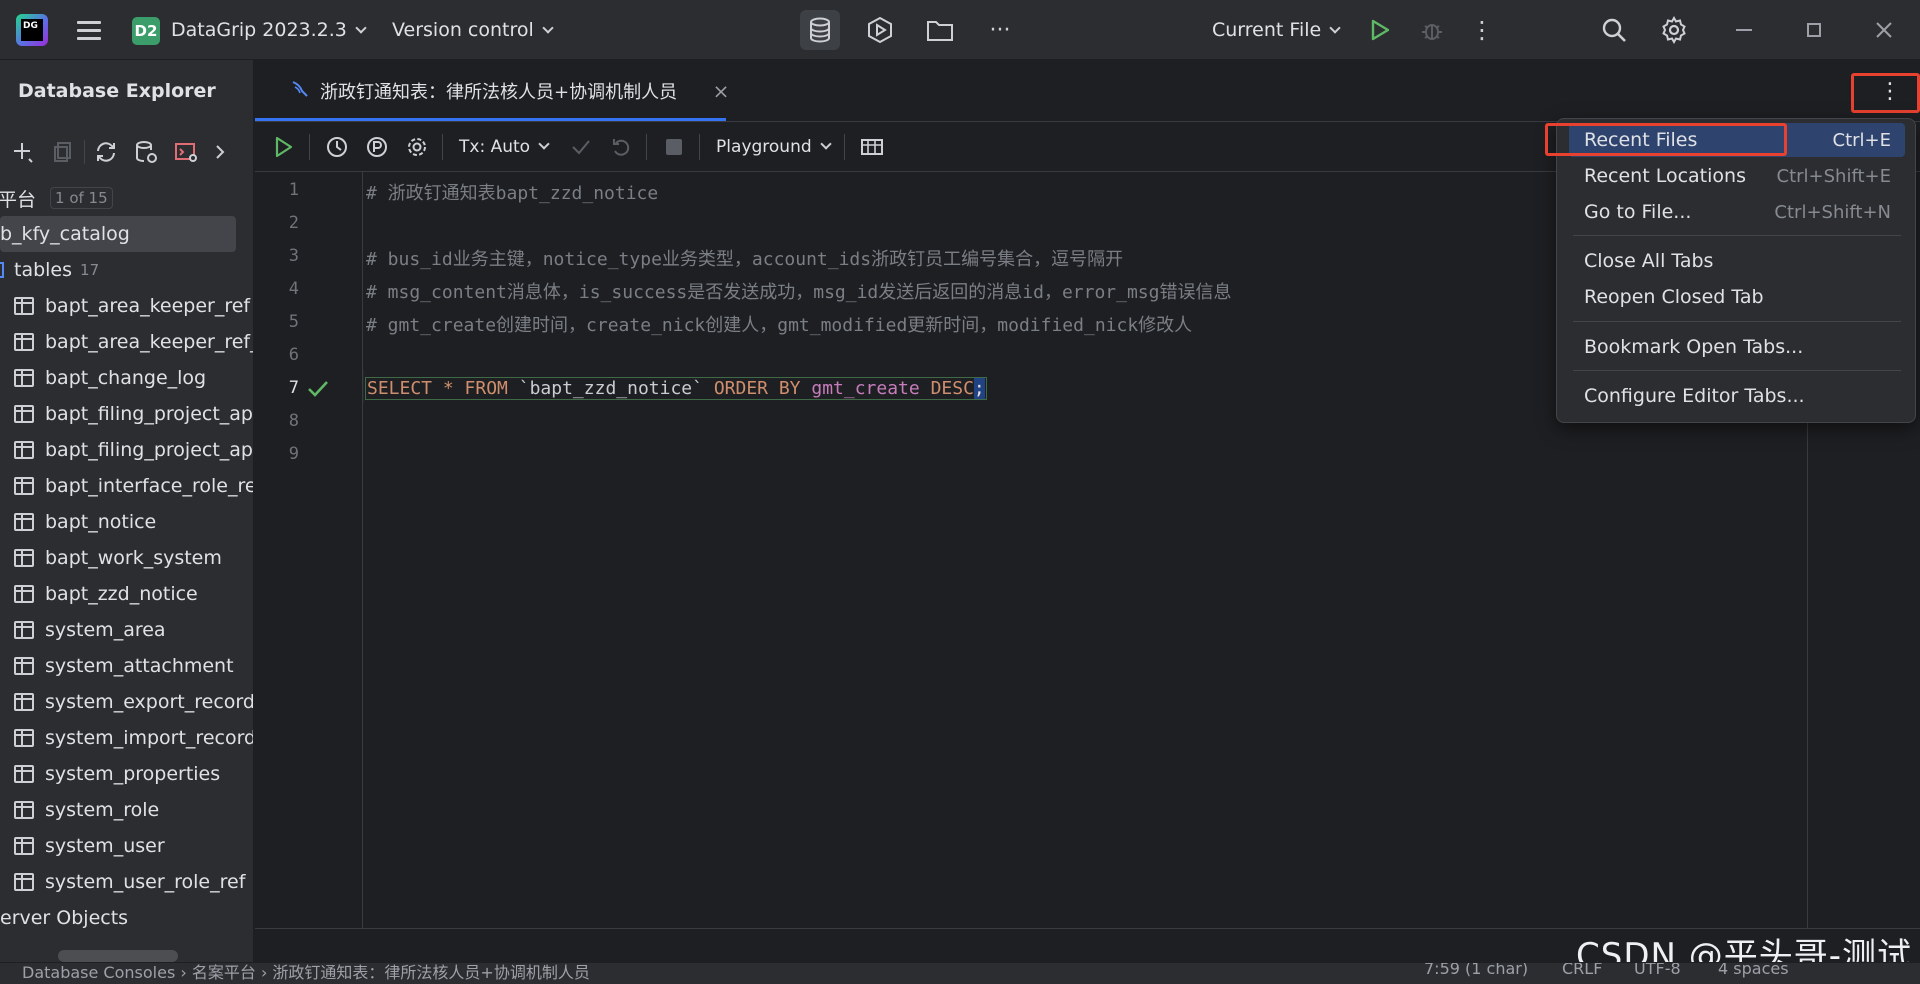  Describe the element at coordinates (186, 152) in the screenshot. I see `console-icon` at that location.